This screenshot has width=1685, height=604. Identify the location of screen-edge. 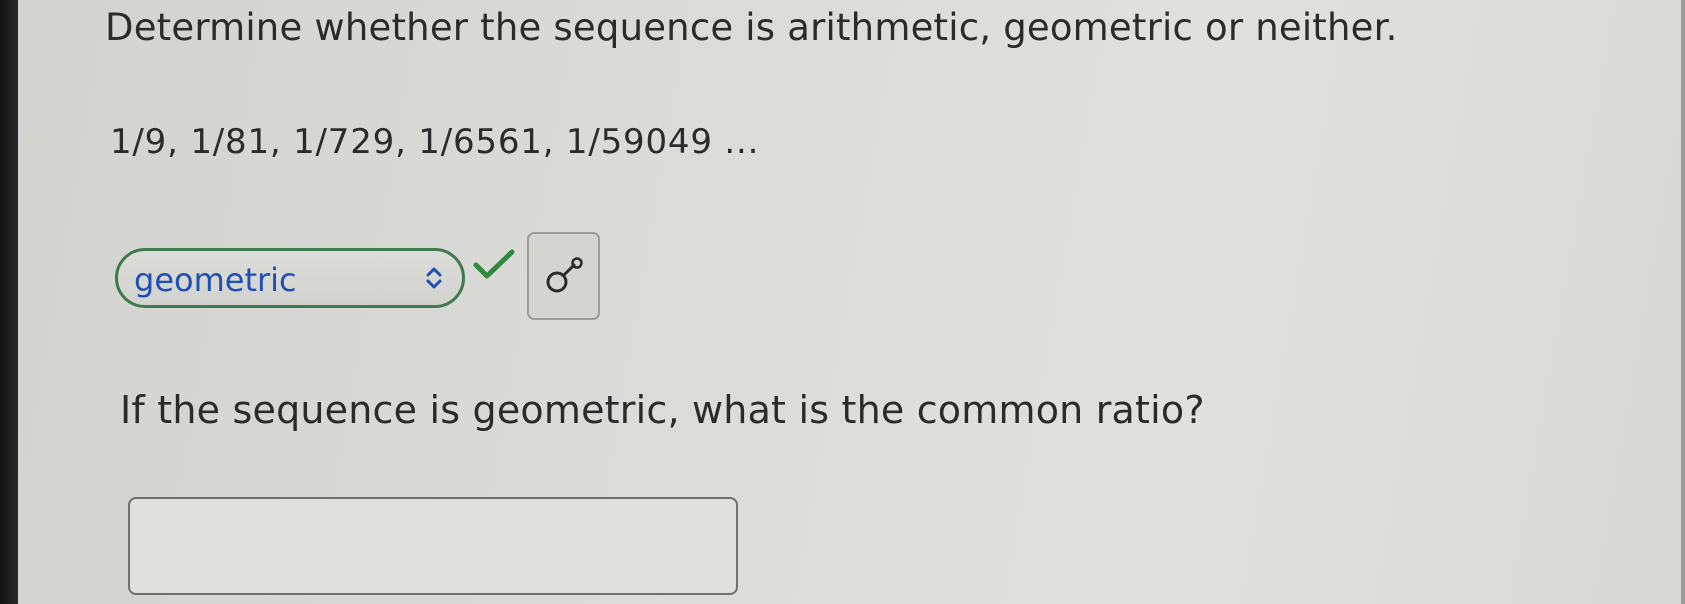
(1683, 302).